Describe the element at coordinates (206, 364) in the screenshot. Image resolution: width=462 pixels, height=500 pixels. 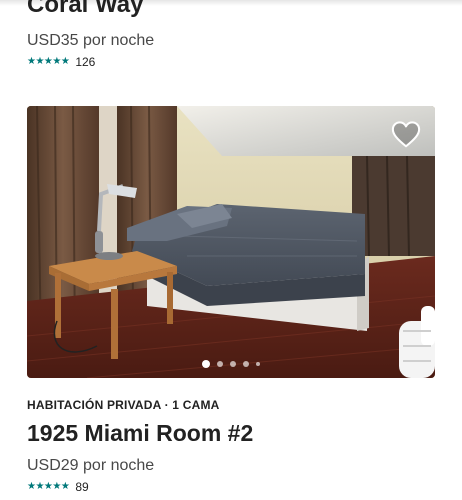
I see `photo-dot-active` at that location.